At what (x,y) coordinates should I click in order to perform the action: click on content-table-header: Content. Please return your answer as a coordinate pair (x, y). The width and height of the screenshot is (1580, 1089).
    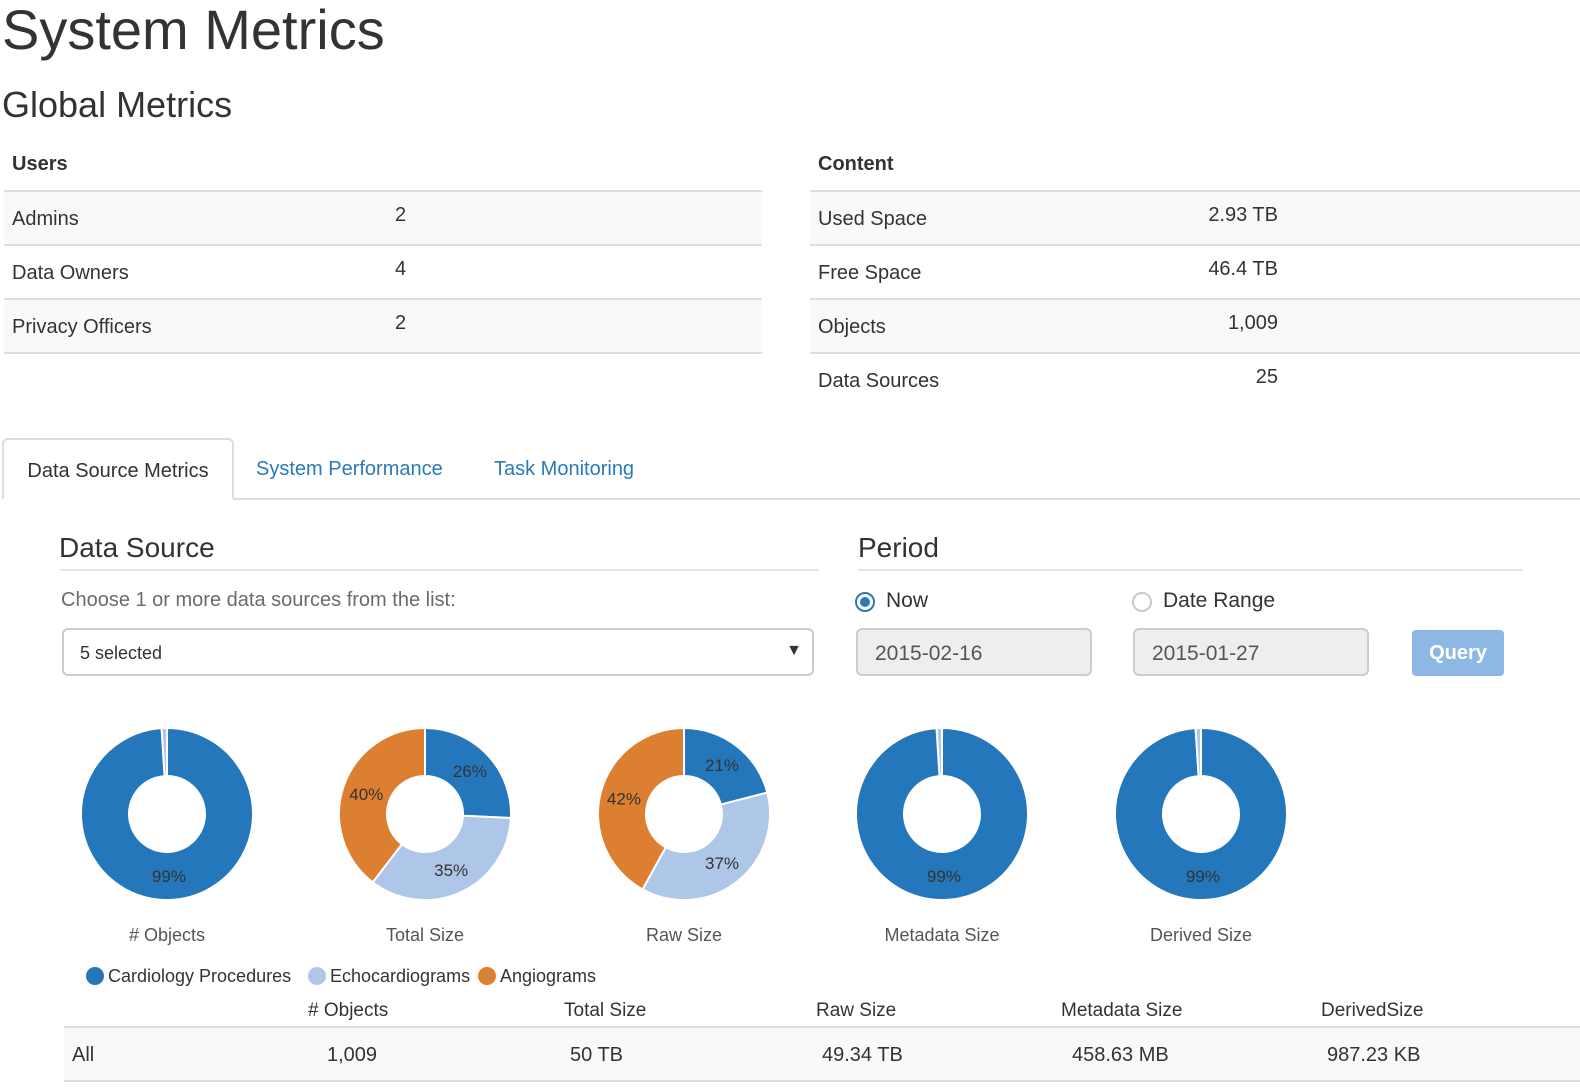
    Looking at the image, I should click on (1195, 169).